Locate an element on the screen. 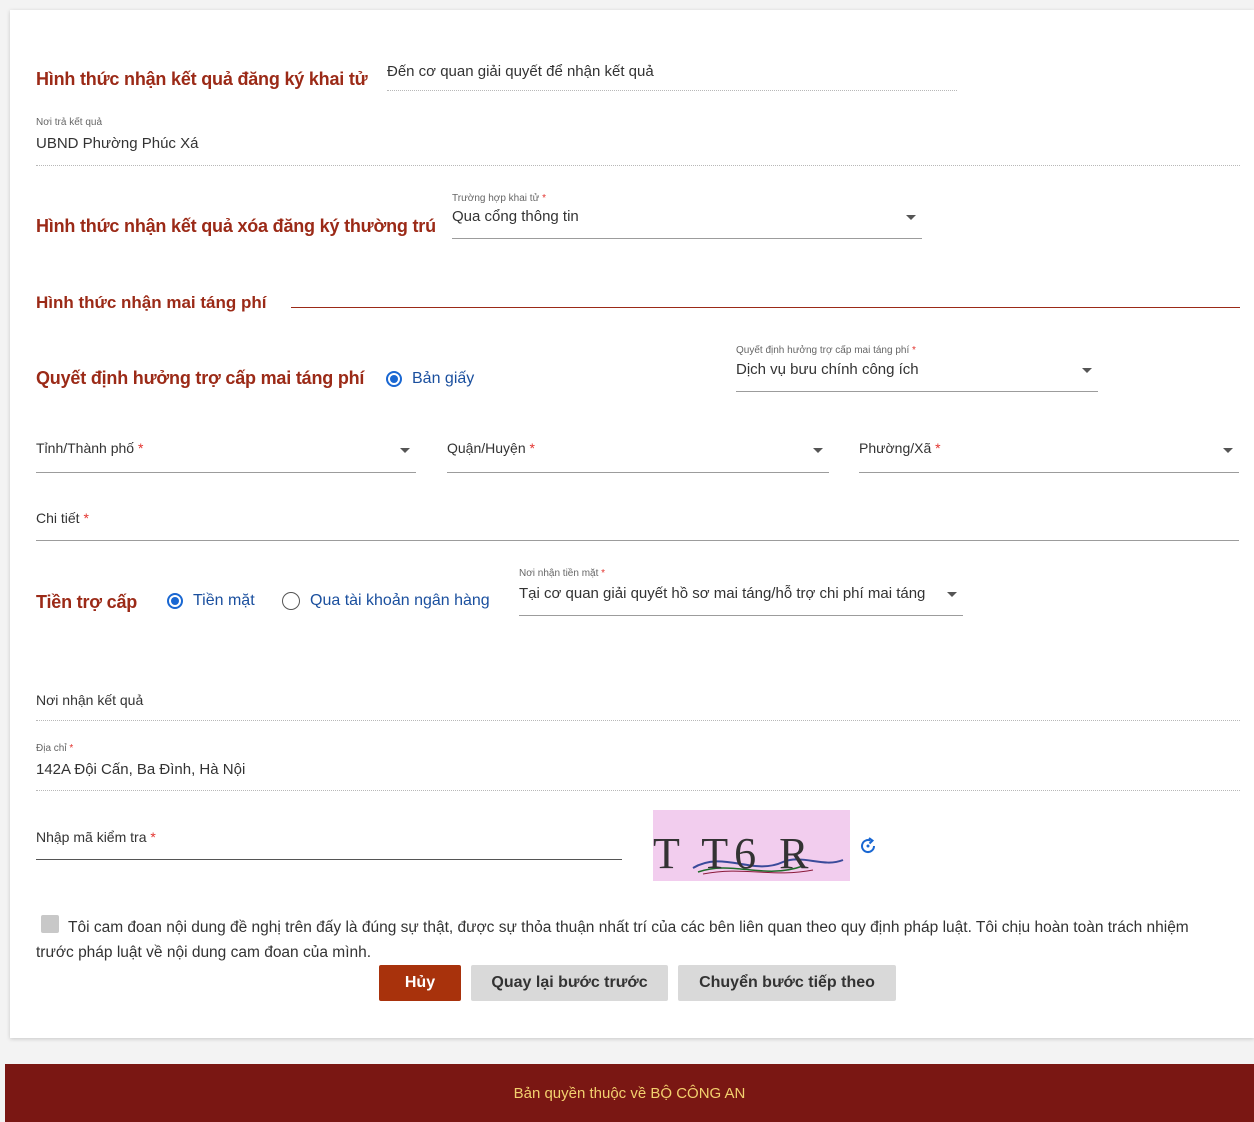 This screenshot has height=1122, width=1254. receive-result-underline is located at coordinates (638, 720).